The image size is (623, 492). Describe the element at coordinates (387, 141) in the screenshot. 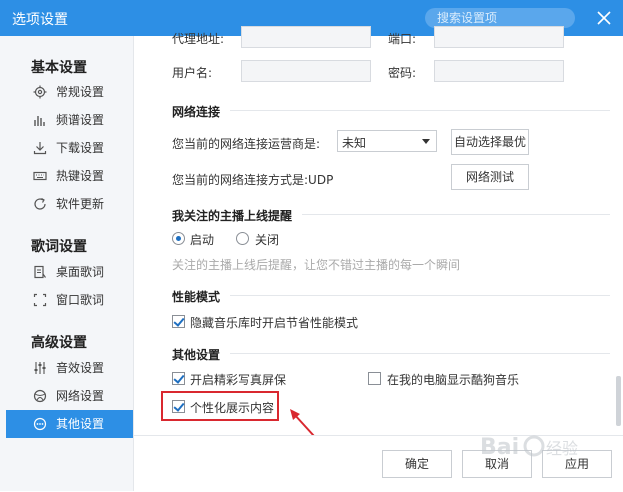

I see `carrier-select: 未知` at that location.